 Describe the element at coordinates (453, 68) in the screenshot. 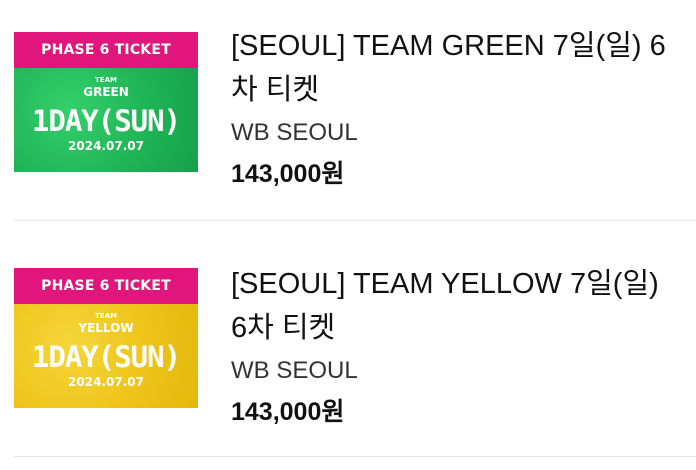

I see `product-title: [SEOUL] TEAM GREEN 7일(일) 6차 티켓` at that location.